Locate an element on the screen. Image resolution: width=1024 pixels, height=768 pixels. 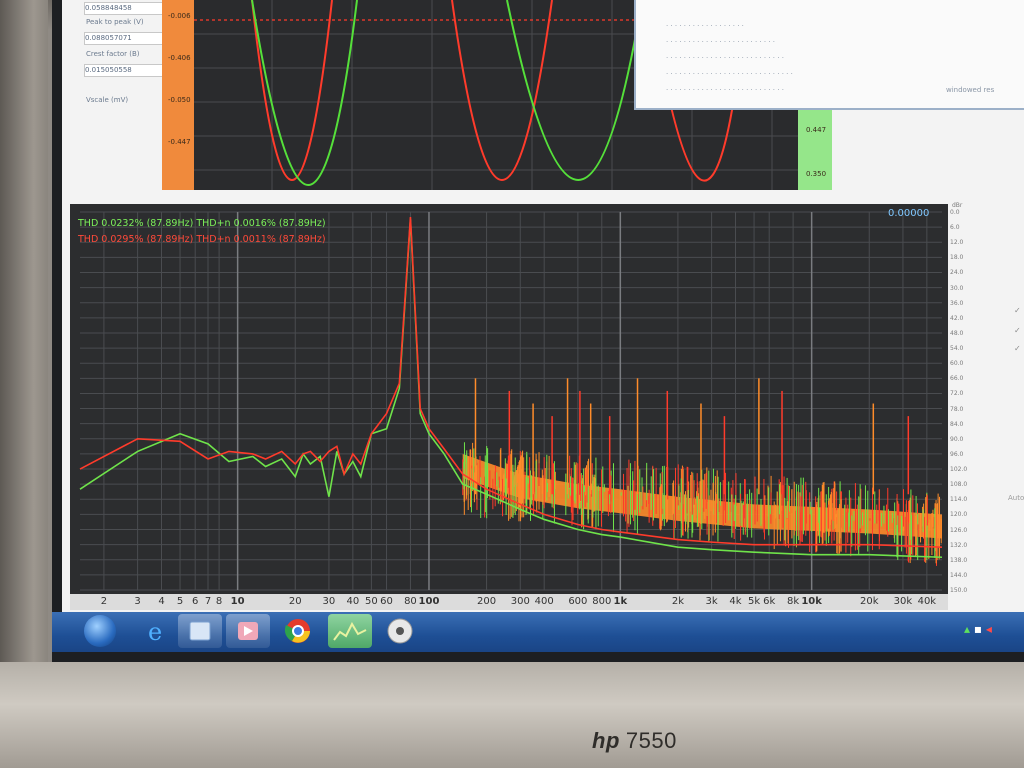
popup-right-label: windowed res is located at coordinates (970, 90).